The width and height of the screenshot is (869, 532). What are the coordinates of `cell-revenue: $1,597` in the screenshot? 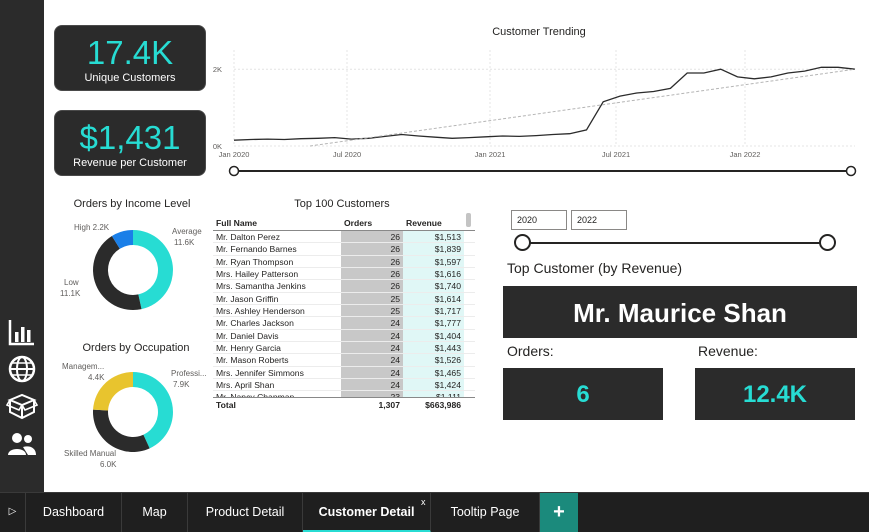 It's located at (433, 261).